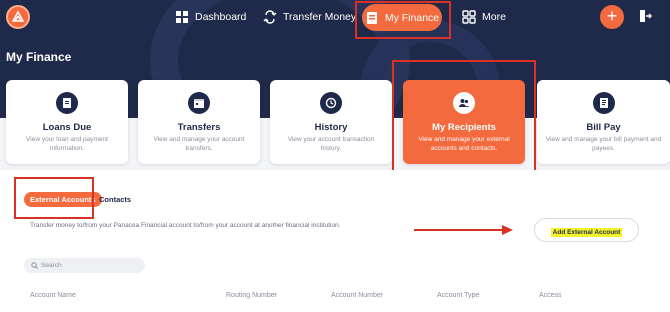  I want to click on search-icon, so click(34, 265).